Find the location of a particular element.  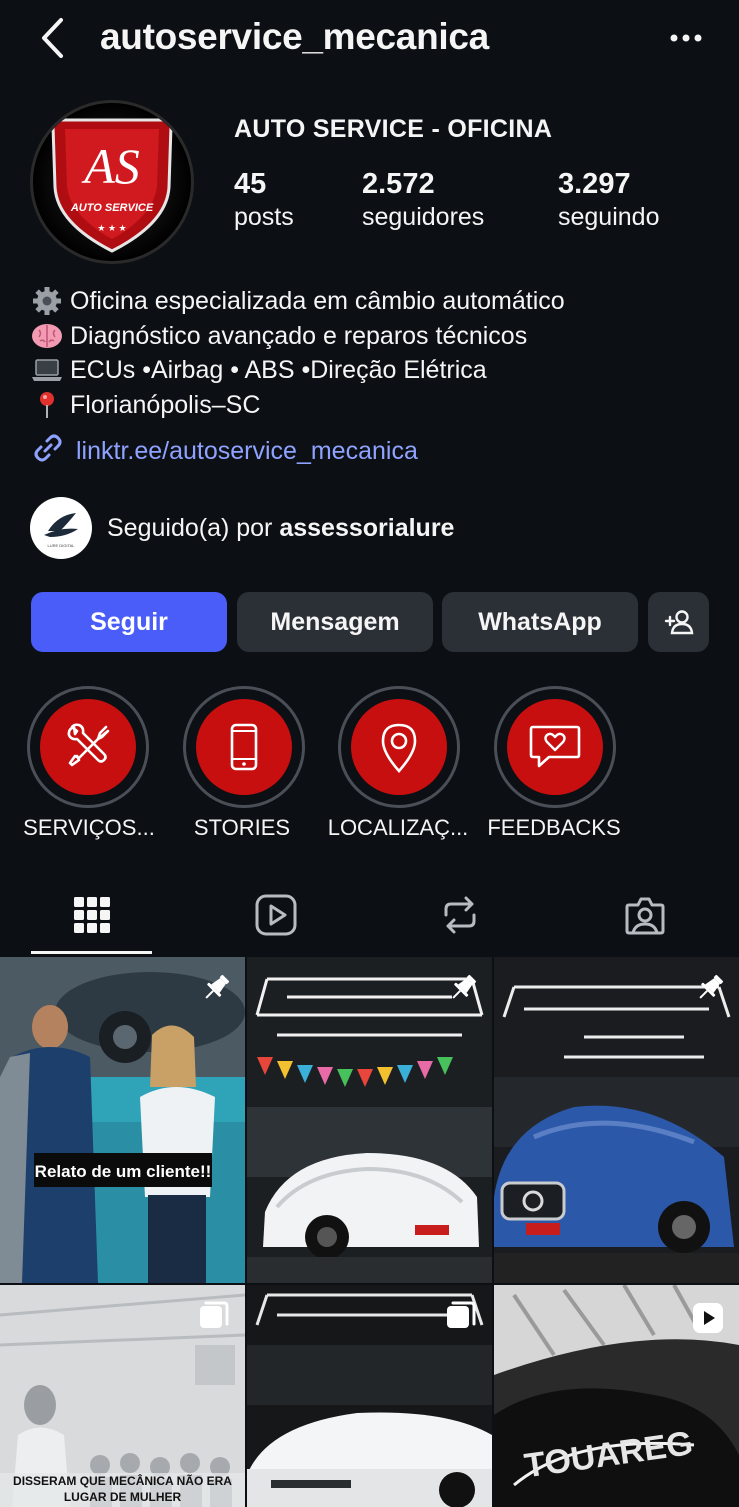

suggested-users-button is located at coordinates (678, 622).